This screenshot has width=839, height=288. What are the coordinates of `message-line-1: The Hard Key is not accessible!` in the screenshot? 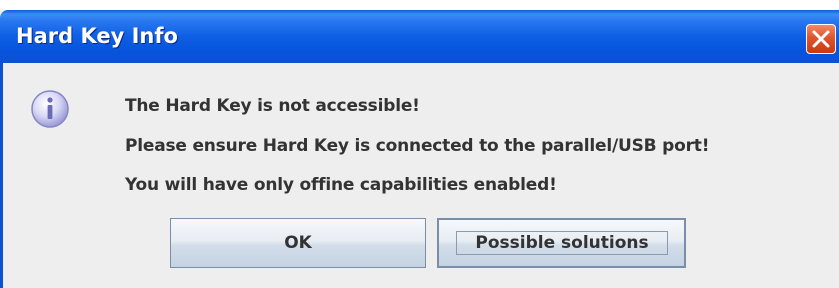 It's located at (272, 106).